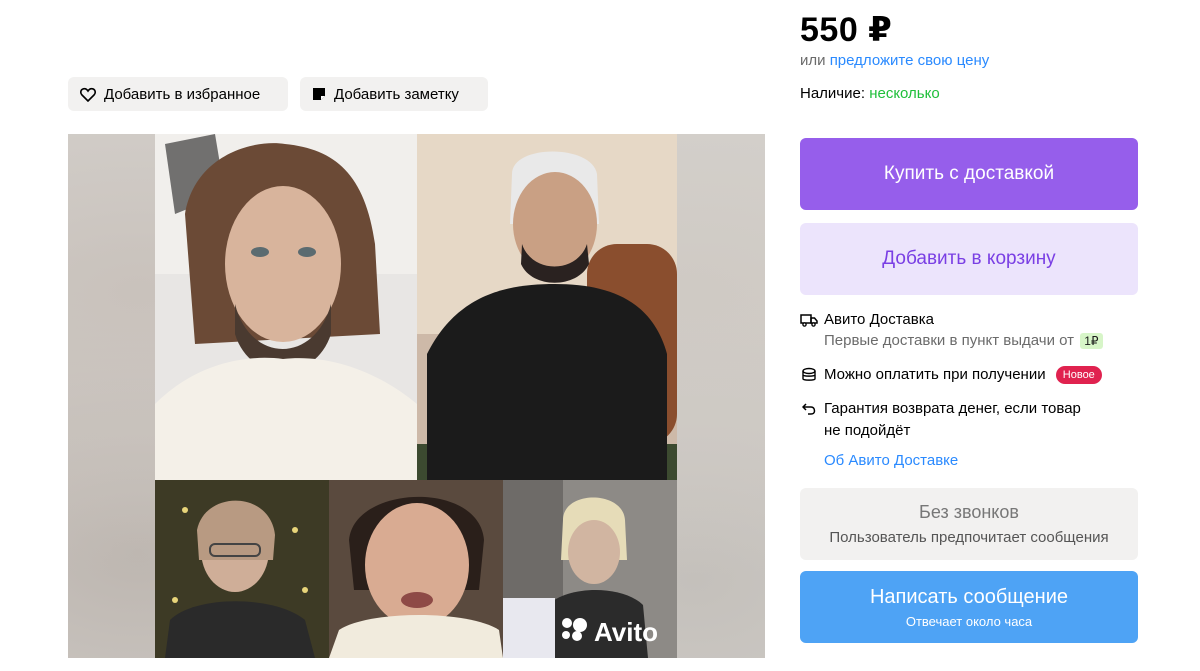 The width and height of the screenshot is (1200, 671). Describe the element at coordinates (1091, 341) in the screenshot. I see `delivery-price-badge: 1₽` at that location.